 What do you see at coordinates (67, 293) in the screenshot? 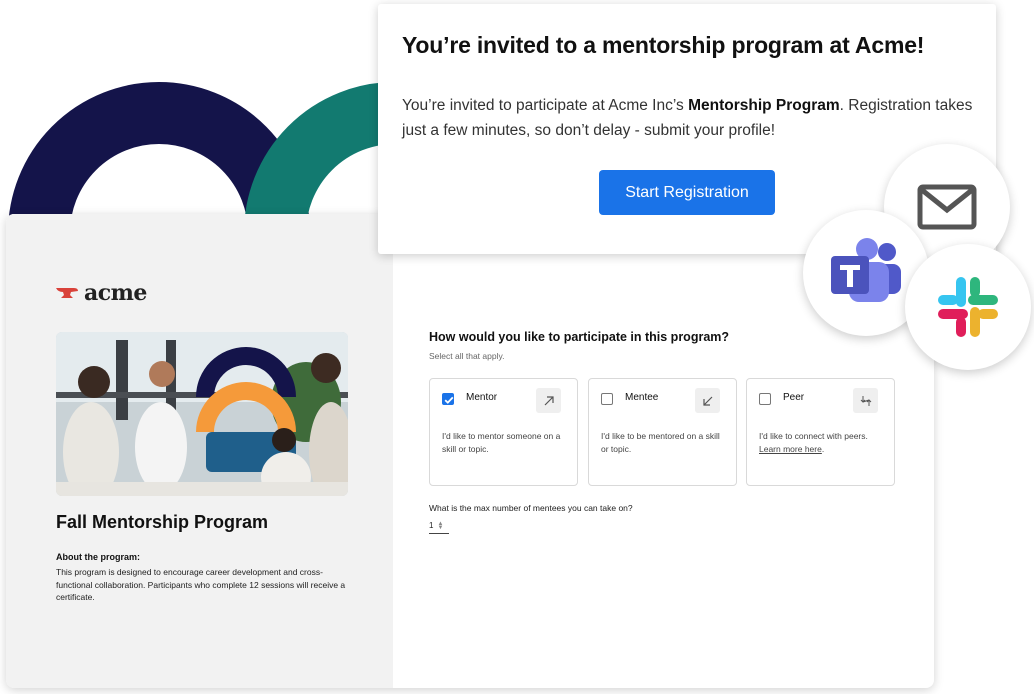
I see `anvil-icon` at bounding box center [67, 293].